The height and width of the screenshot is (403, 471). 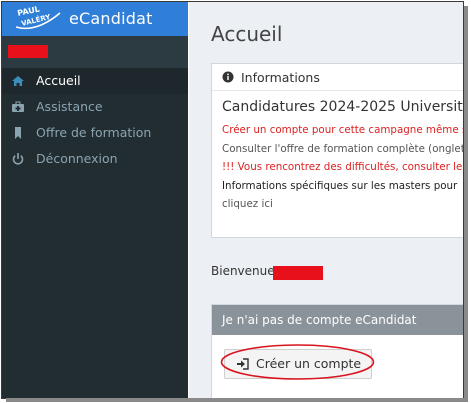 I want to click on sidebar-item-label: Accueil, so click(x=58, y=80).